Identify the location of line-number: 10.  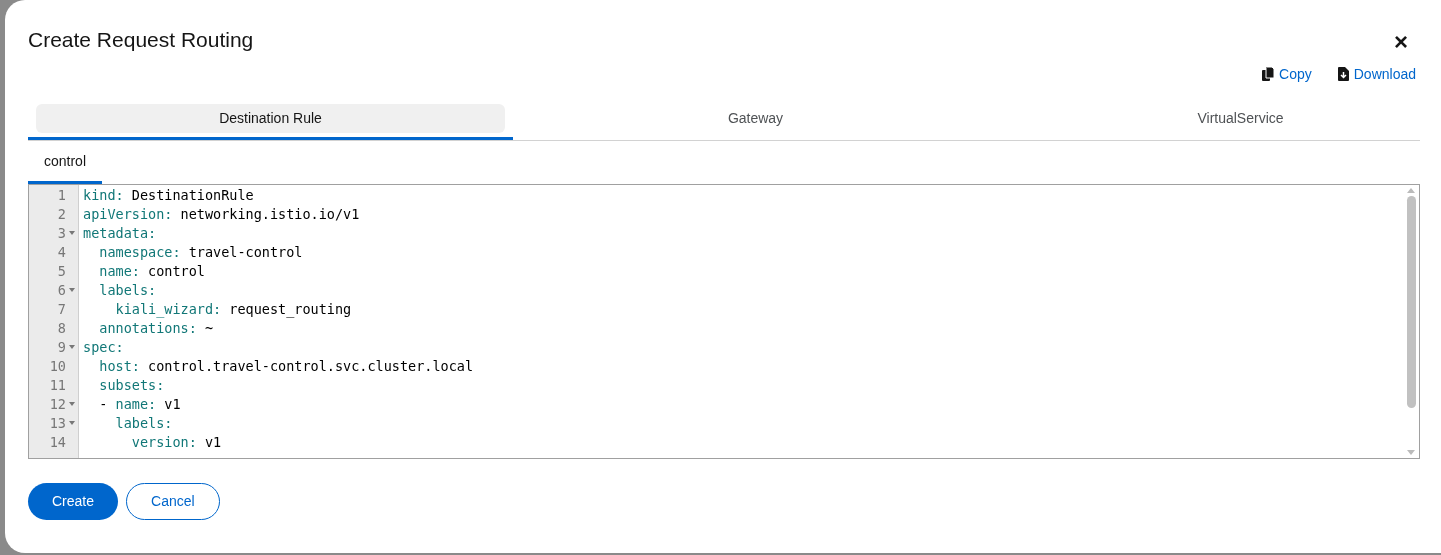
(57, 366).